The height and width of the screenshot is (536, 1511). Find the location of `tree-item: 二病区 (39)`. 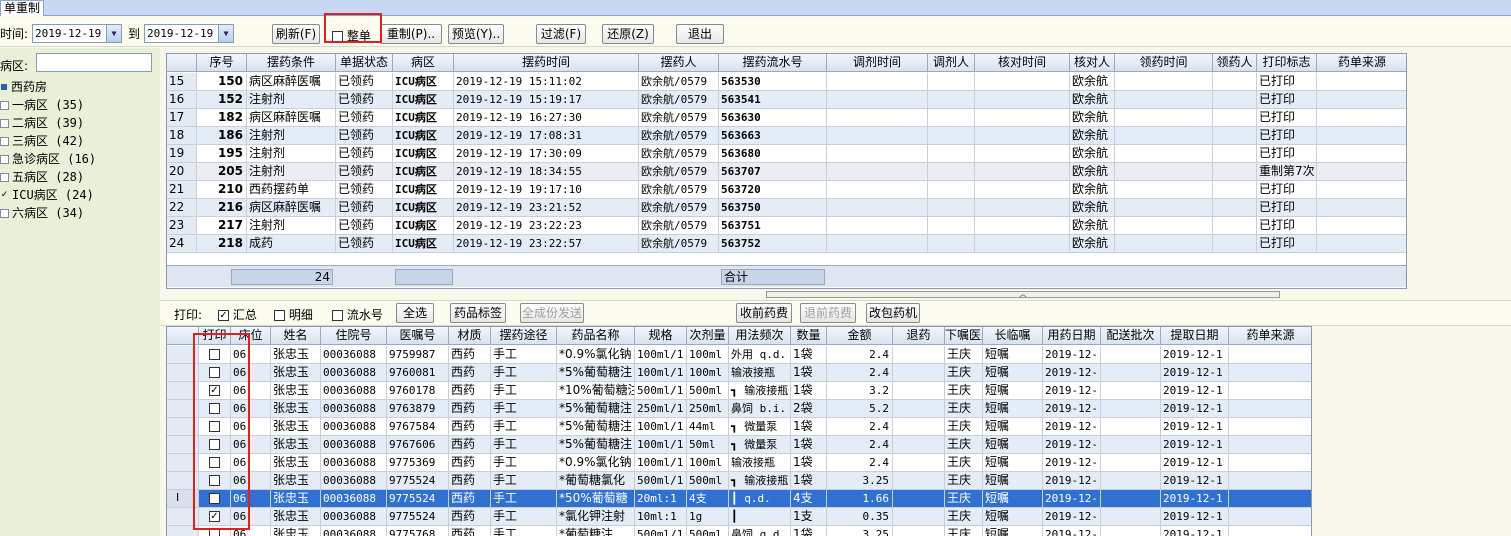

tree-item: 二病区 (39) is located at coordinates (42, 123).